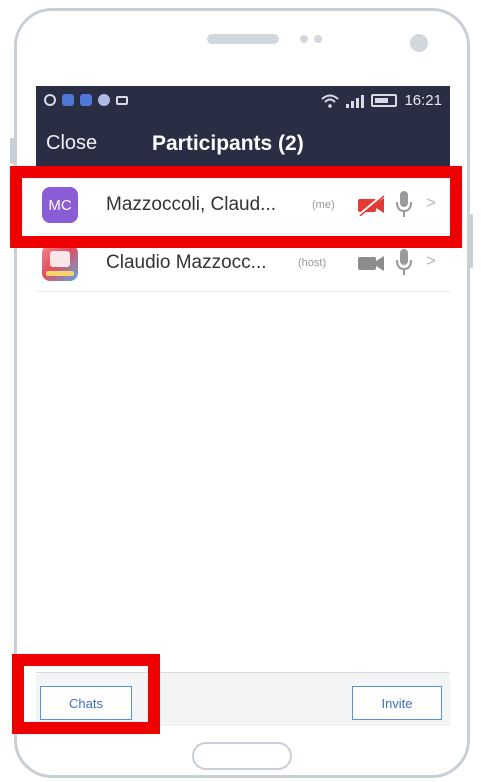  Describe the element at coordinates (423, 100) in the screenshot. I see `status-time: 16:21` at that location.